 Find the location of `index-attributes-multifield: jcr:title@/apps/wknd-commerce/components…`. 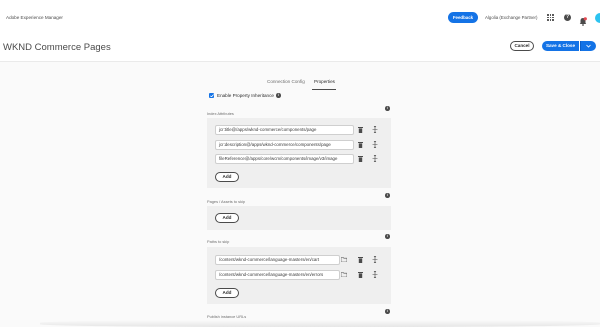

index-attributes-multifield: jcr:title@/apps/wknd-commerce/components… is located at coordinates (299, 153).